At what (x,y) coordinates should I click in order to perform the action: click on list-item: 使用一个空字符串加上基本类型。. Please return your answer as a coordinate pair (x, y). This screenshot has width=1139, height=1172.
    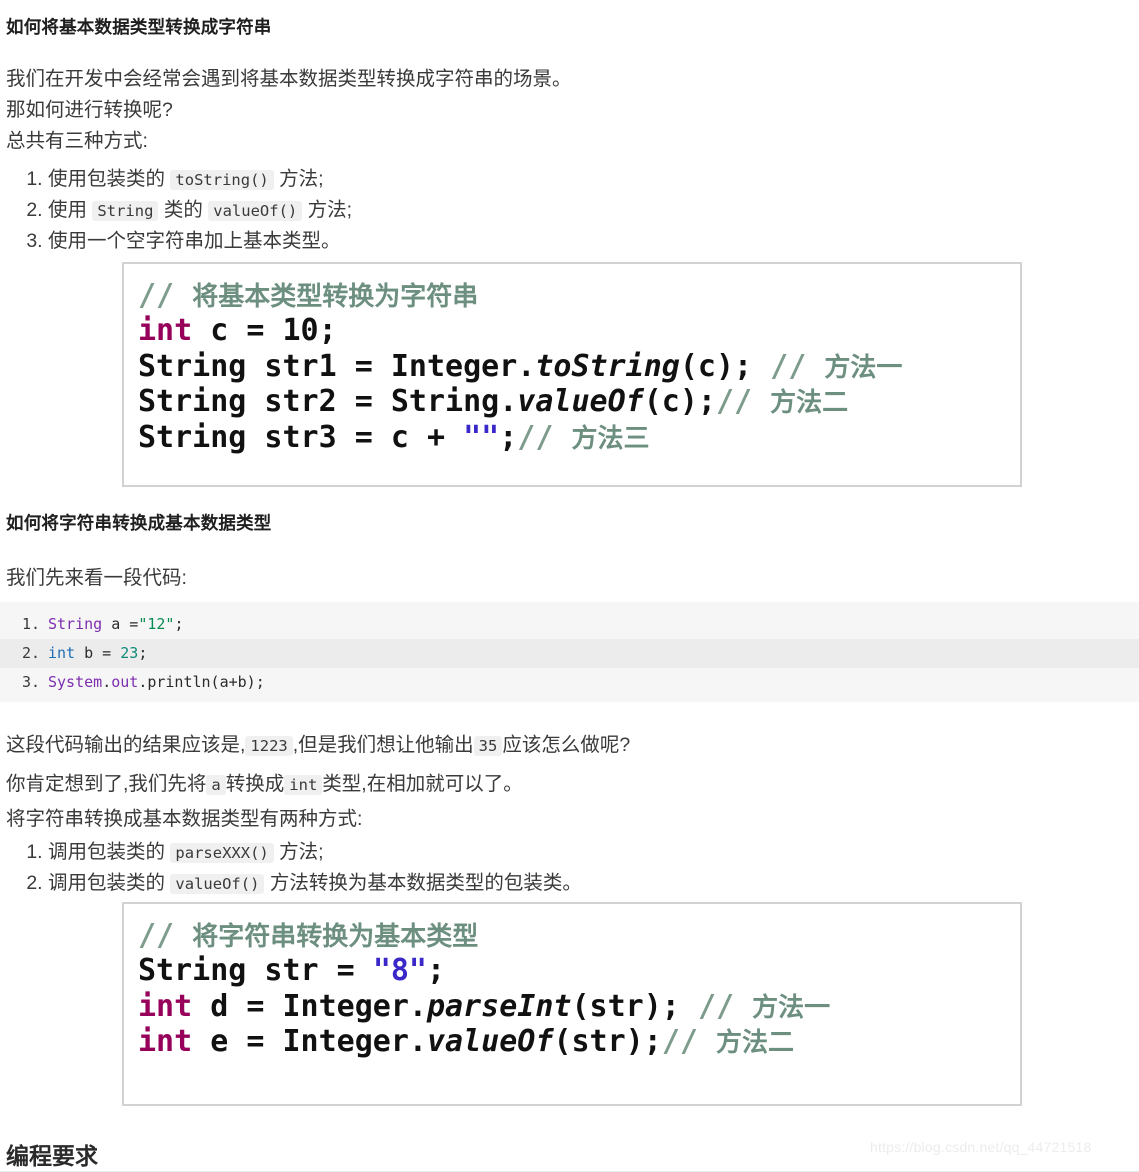
    Looking at the image, I should click on (200, 241).